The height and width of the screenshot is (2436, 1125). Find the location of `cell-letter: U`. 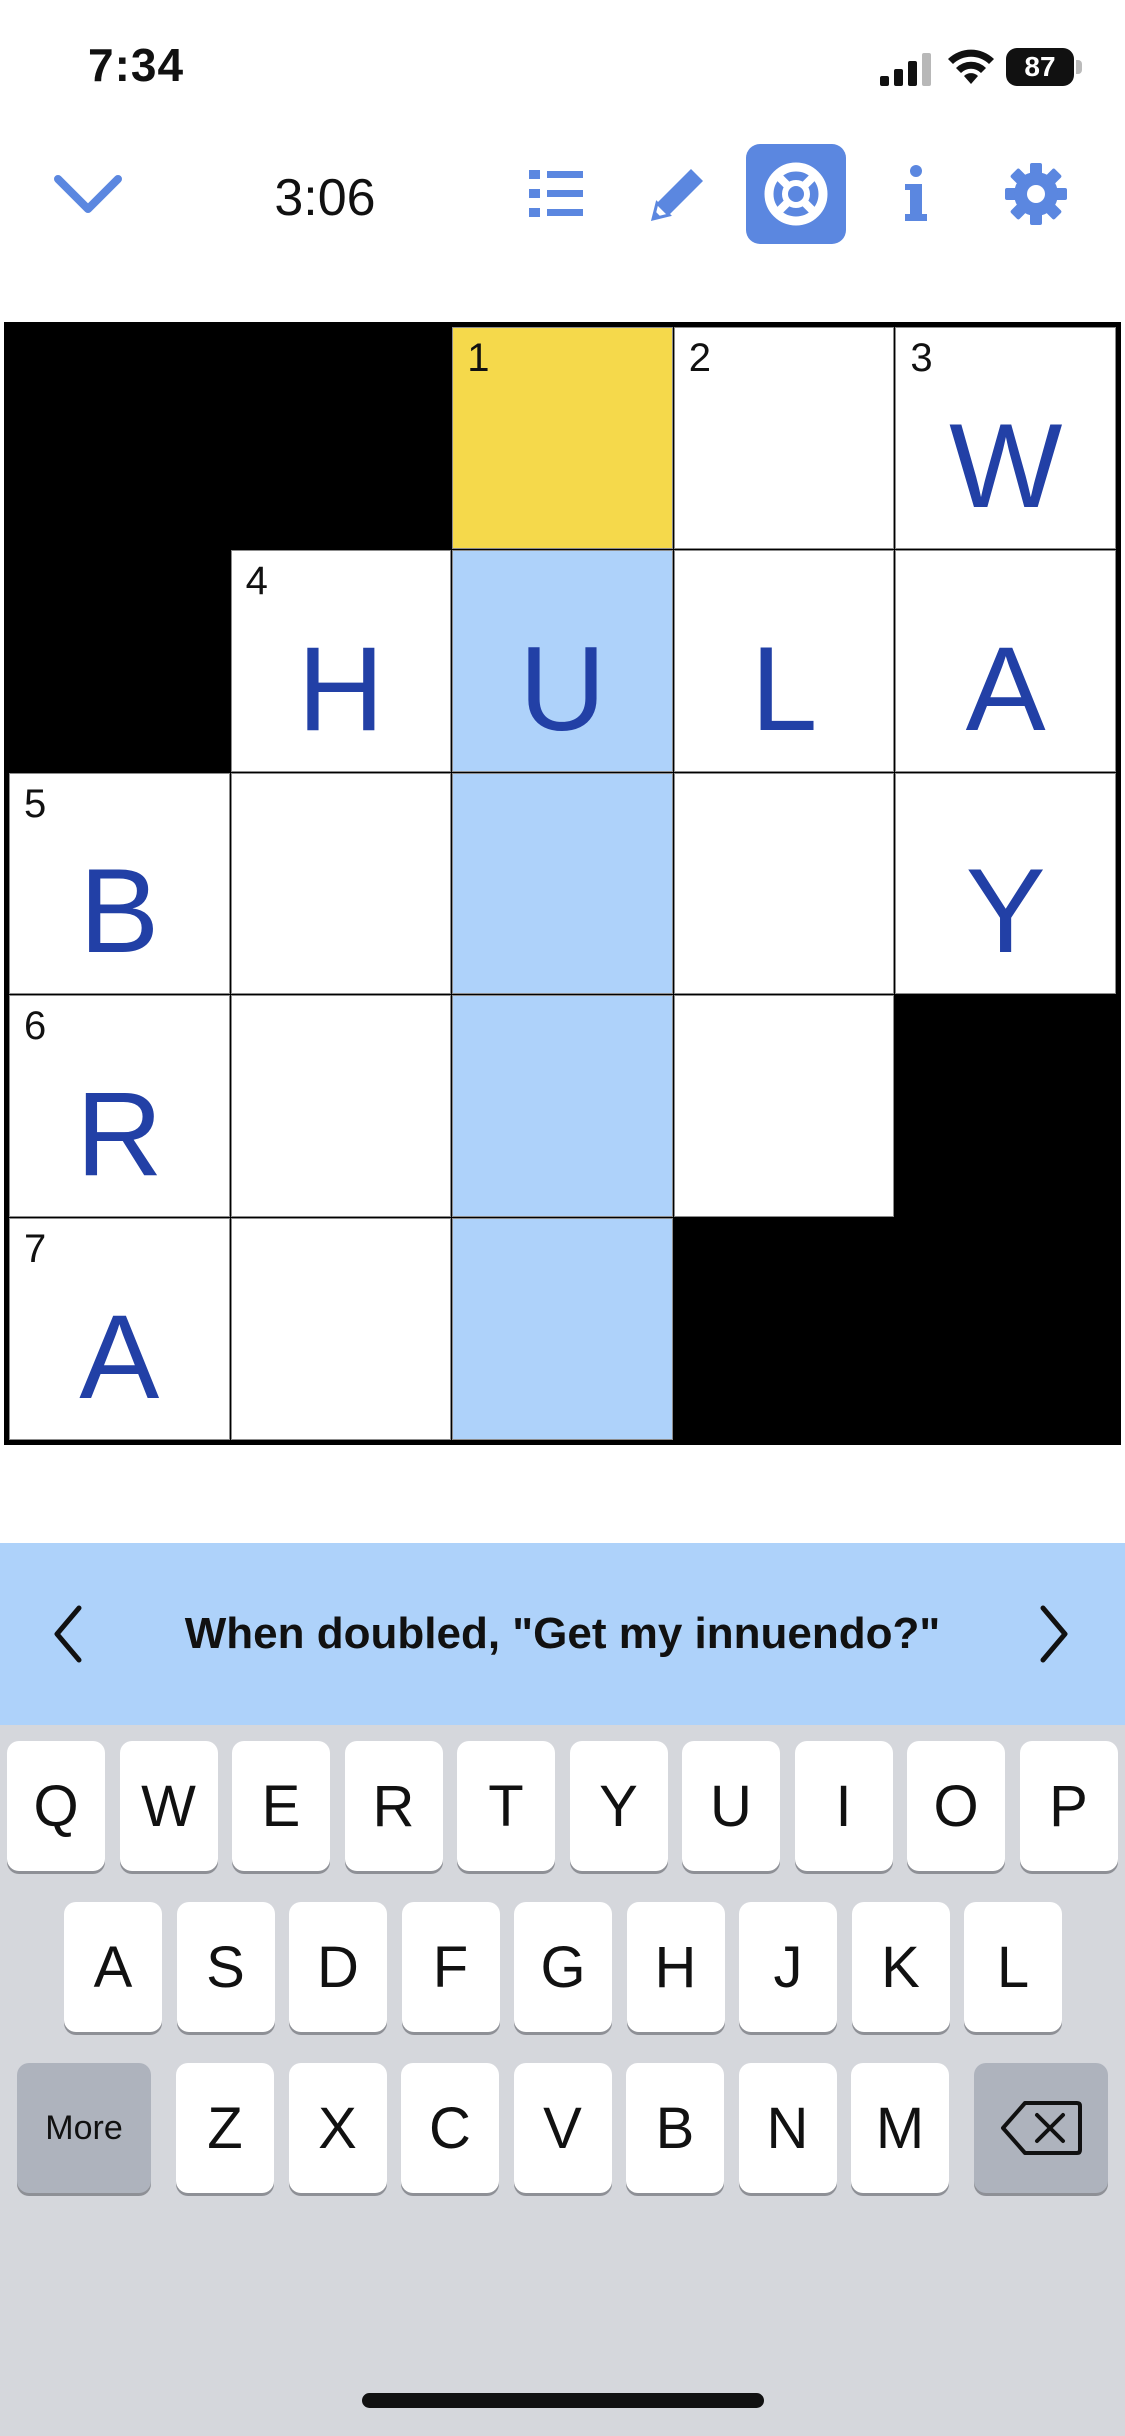

cell-letter: U is located at coordinates (562, 688).